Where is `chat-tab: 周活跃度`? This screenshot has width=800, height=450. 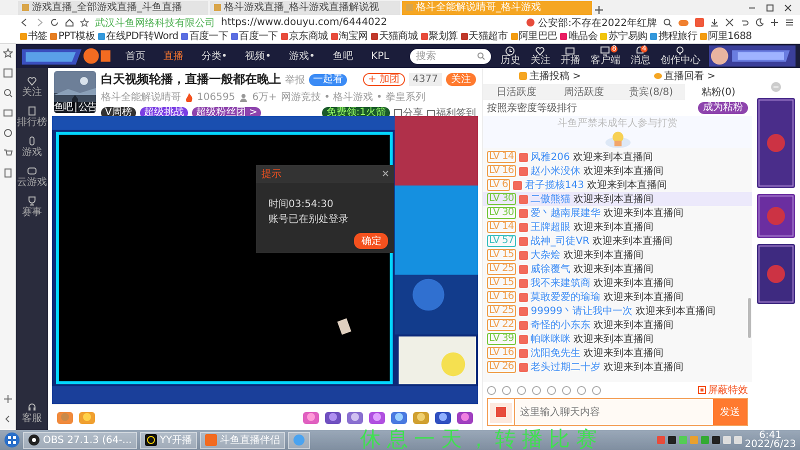
chat-tab: 周活跃度 is located at coordinates (584, 92).